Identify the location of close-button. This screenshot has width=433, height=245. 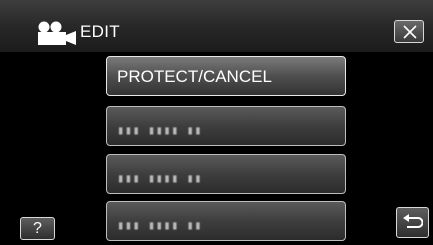
(409, 31).